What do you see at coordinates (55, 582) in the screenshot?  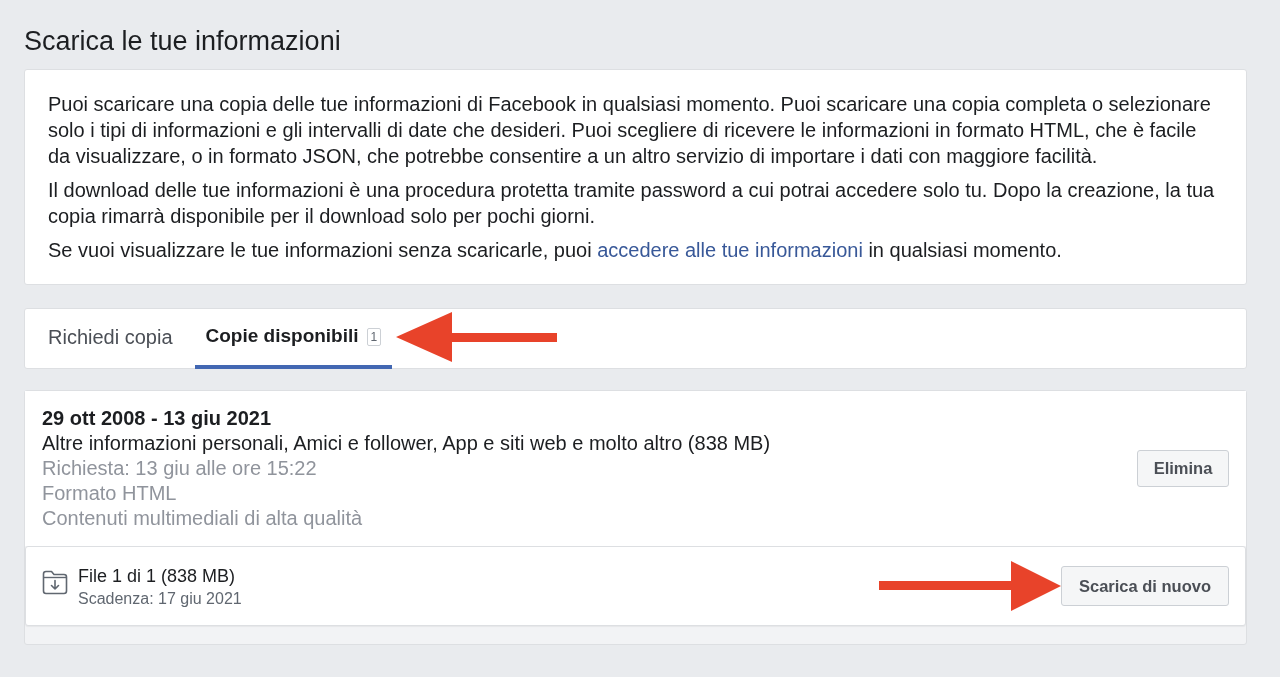 I see `folder-download-icon` at bounding box center [55, 582].